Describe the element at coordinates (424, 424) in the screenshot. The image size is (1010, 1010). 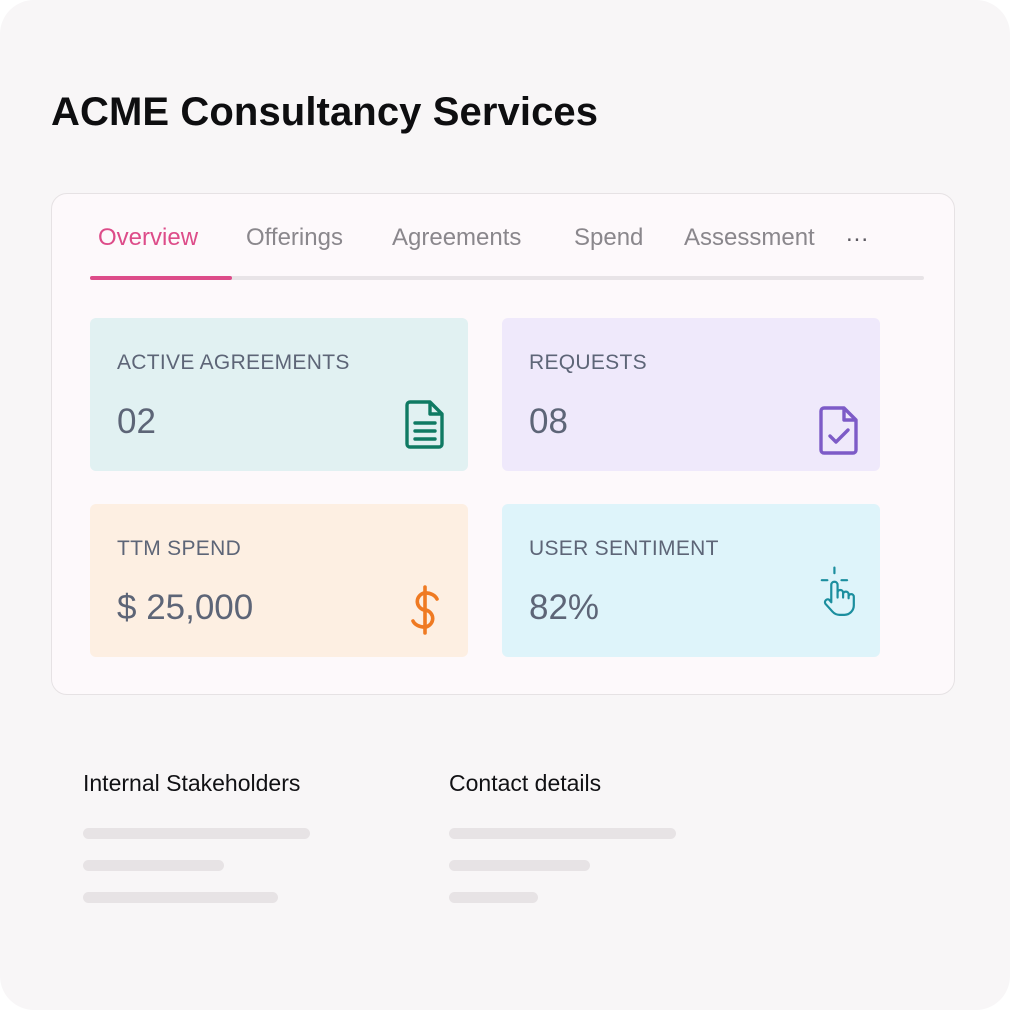
I see `document-icon` at that location.